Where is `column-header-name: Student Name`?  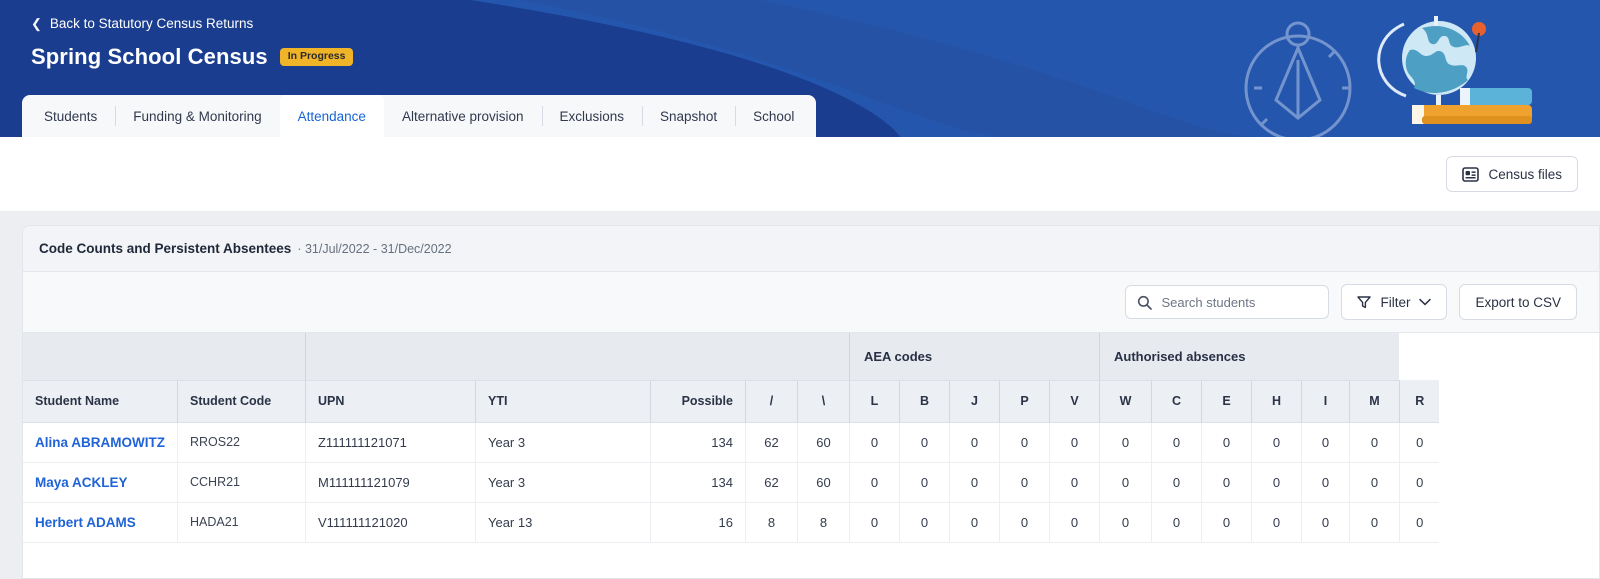 column-header-name: Student Name is located at coordinates (100, 401).